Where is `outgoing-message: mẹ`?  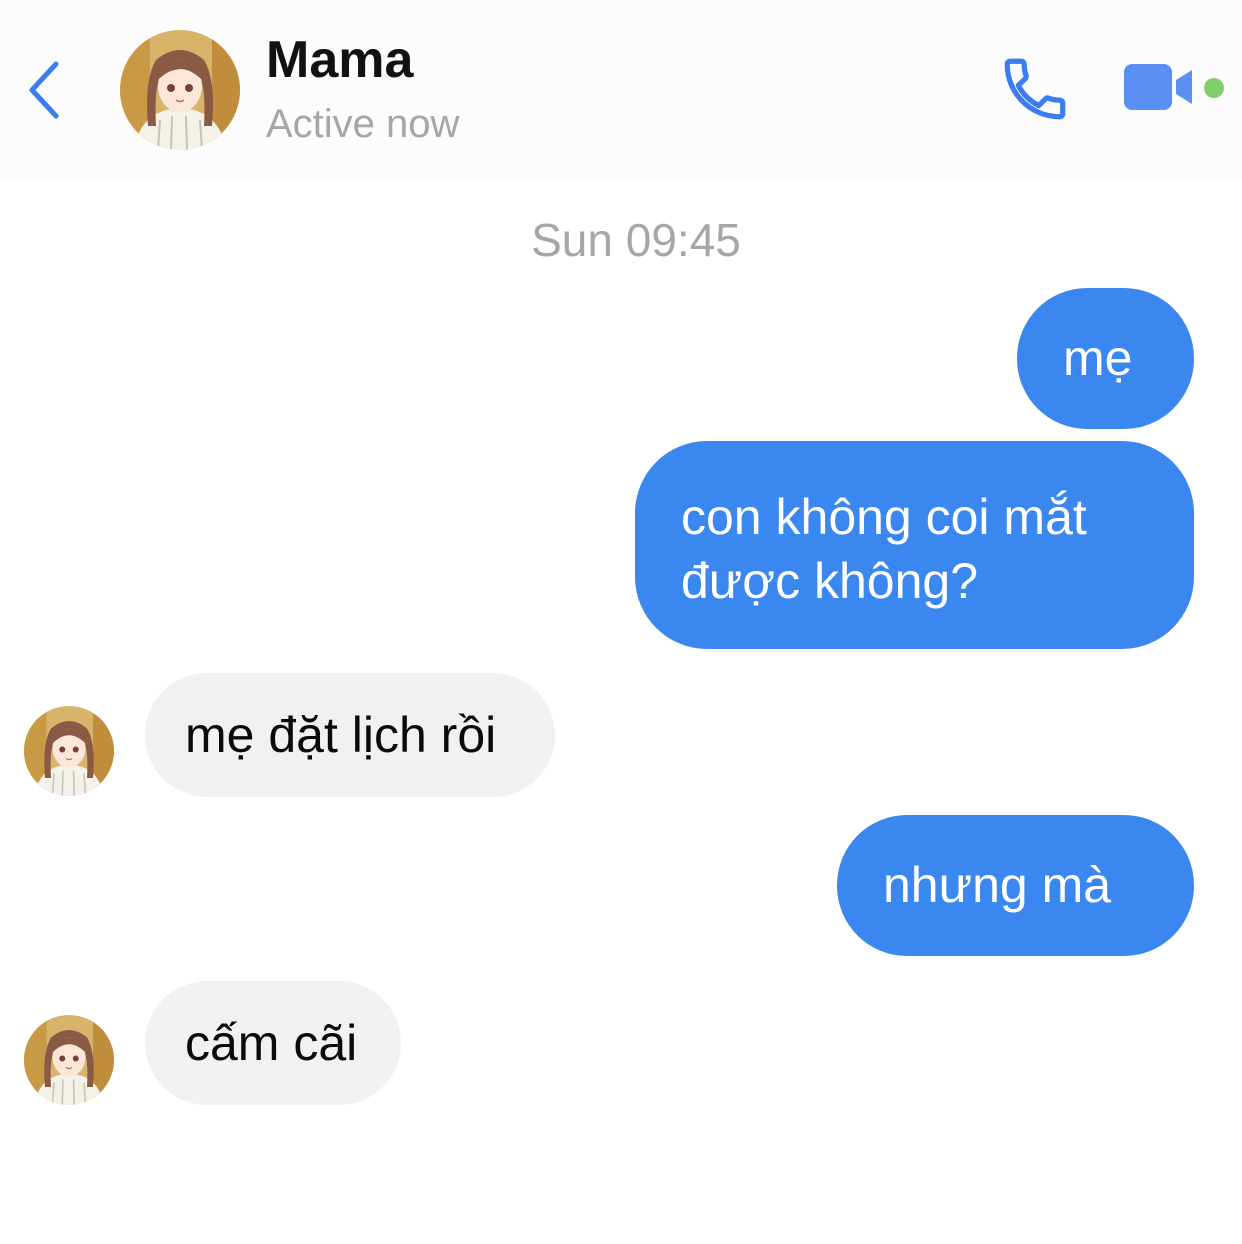
outgoing-message: mẹ is located at coordinates (1105, 358).